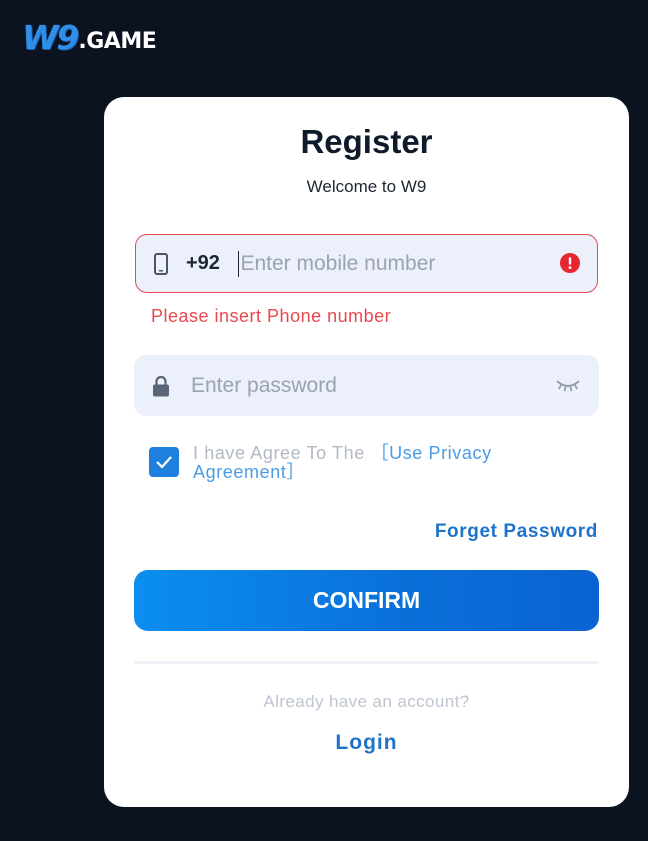 This screenshot has width=648, height=841. I want to click on country-code-selector: +92, so click(203, 263).